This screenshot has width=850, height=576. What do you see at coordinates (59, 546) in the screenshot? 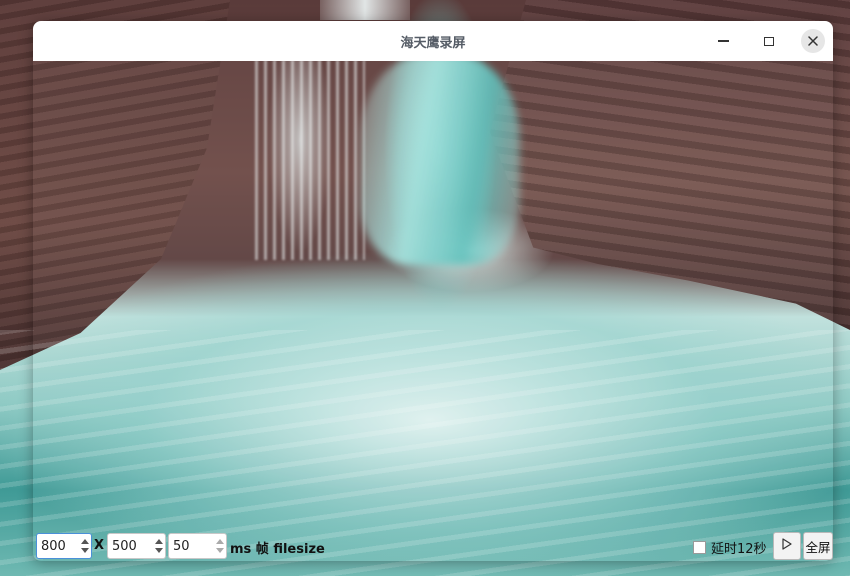
I see `width-input` at bounding box center [59, 546].